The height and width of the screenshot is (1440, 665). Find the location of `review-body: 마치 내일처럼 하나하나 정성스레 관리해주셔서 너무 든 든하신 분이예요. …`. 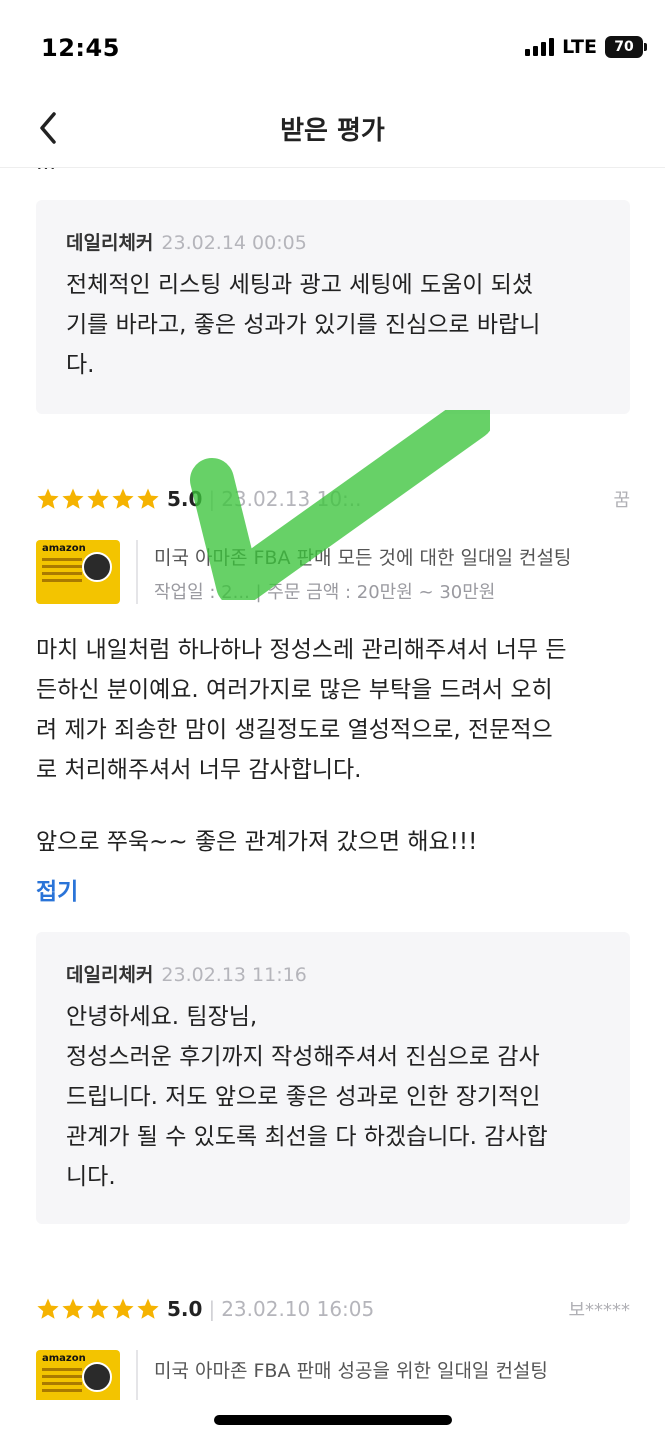

review-body: 마치 내일처럼 하나하나 정성스레 관리해주셔서 너무 든 든하신 분이예요. … is located at coordinates (336, 746).